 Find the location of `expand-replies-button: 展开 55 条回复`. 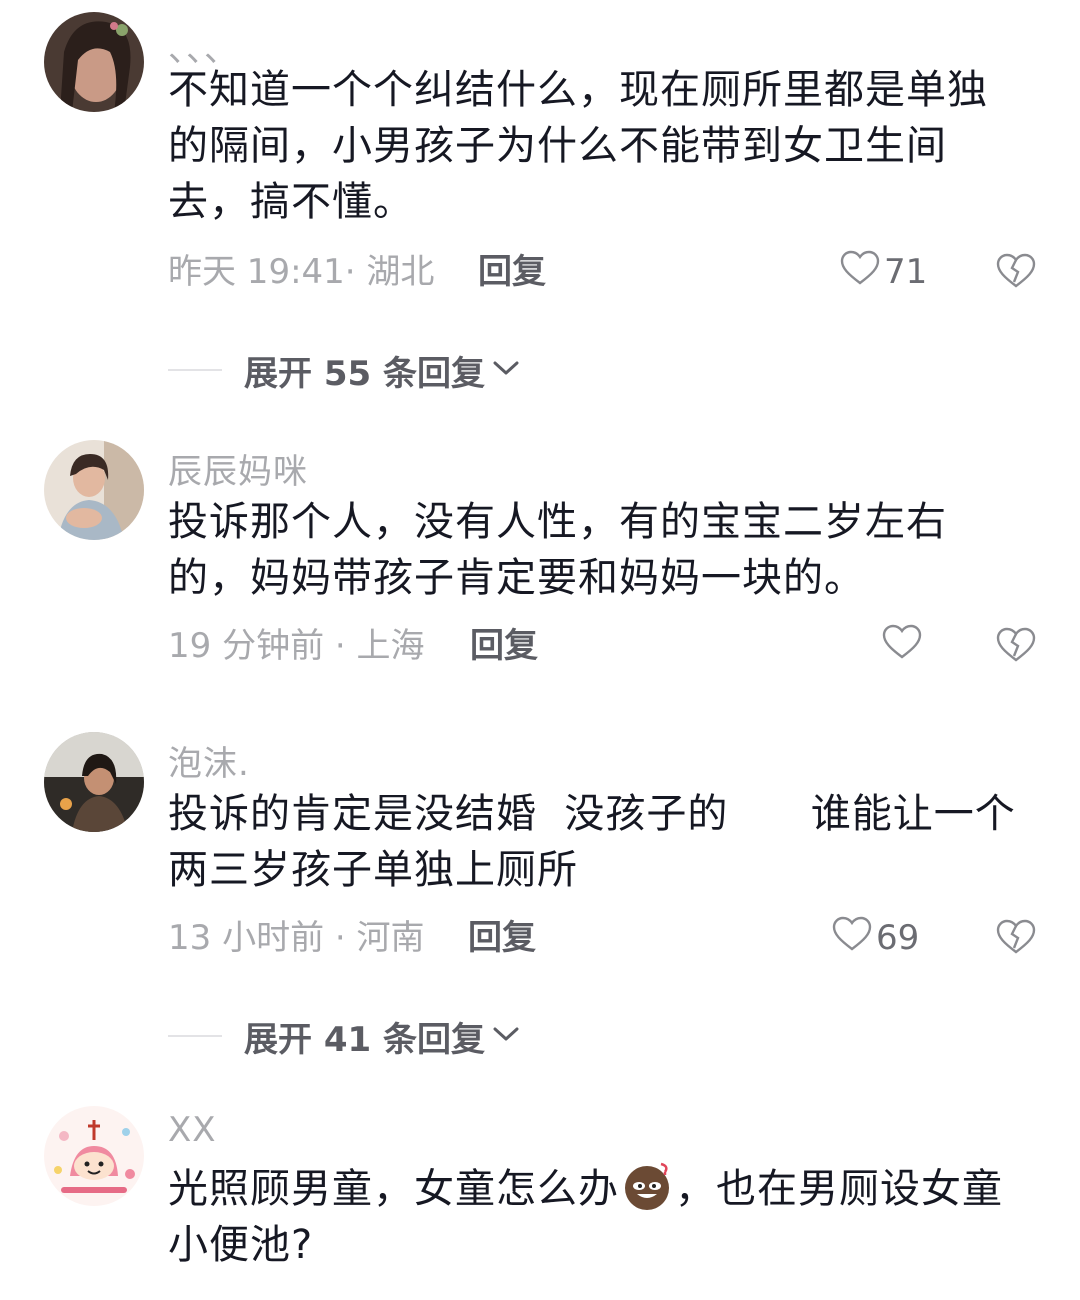

expand-replies-button: 展开 55 条回复 is located at coordinates (344, 372).